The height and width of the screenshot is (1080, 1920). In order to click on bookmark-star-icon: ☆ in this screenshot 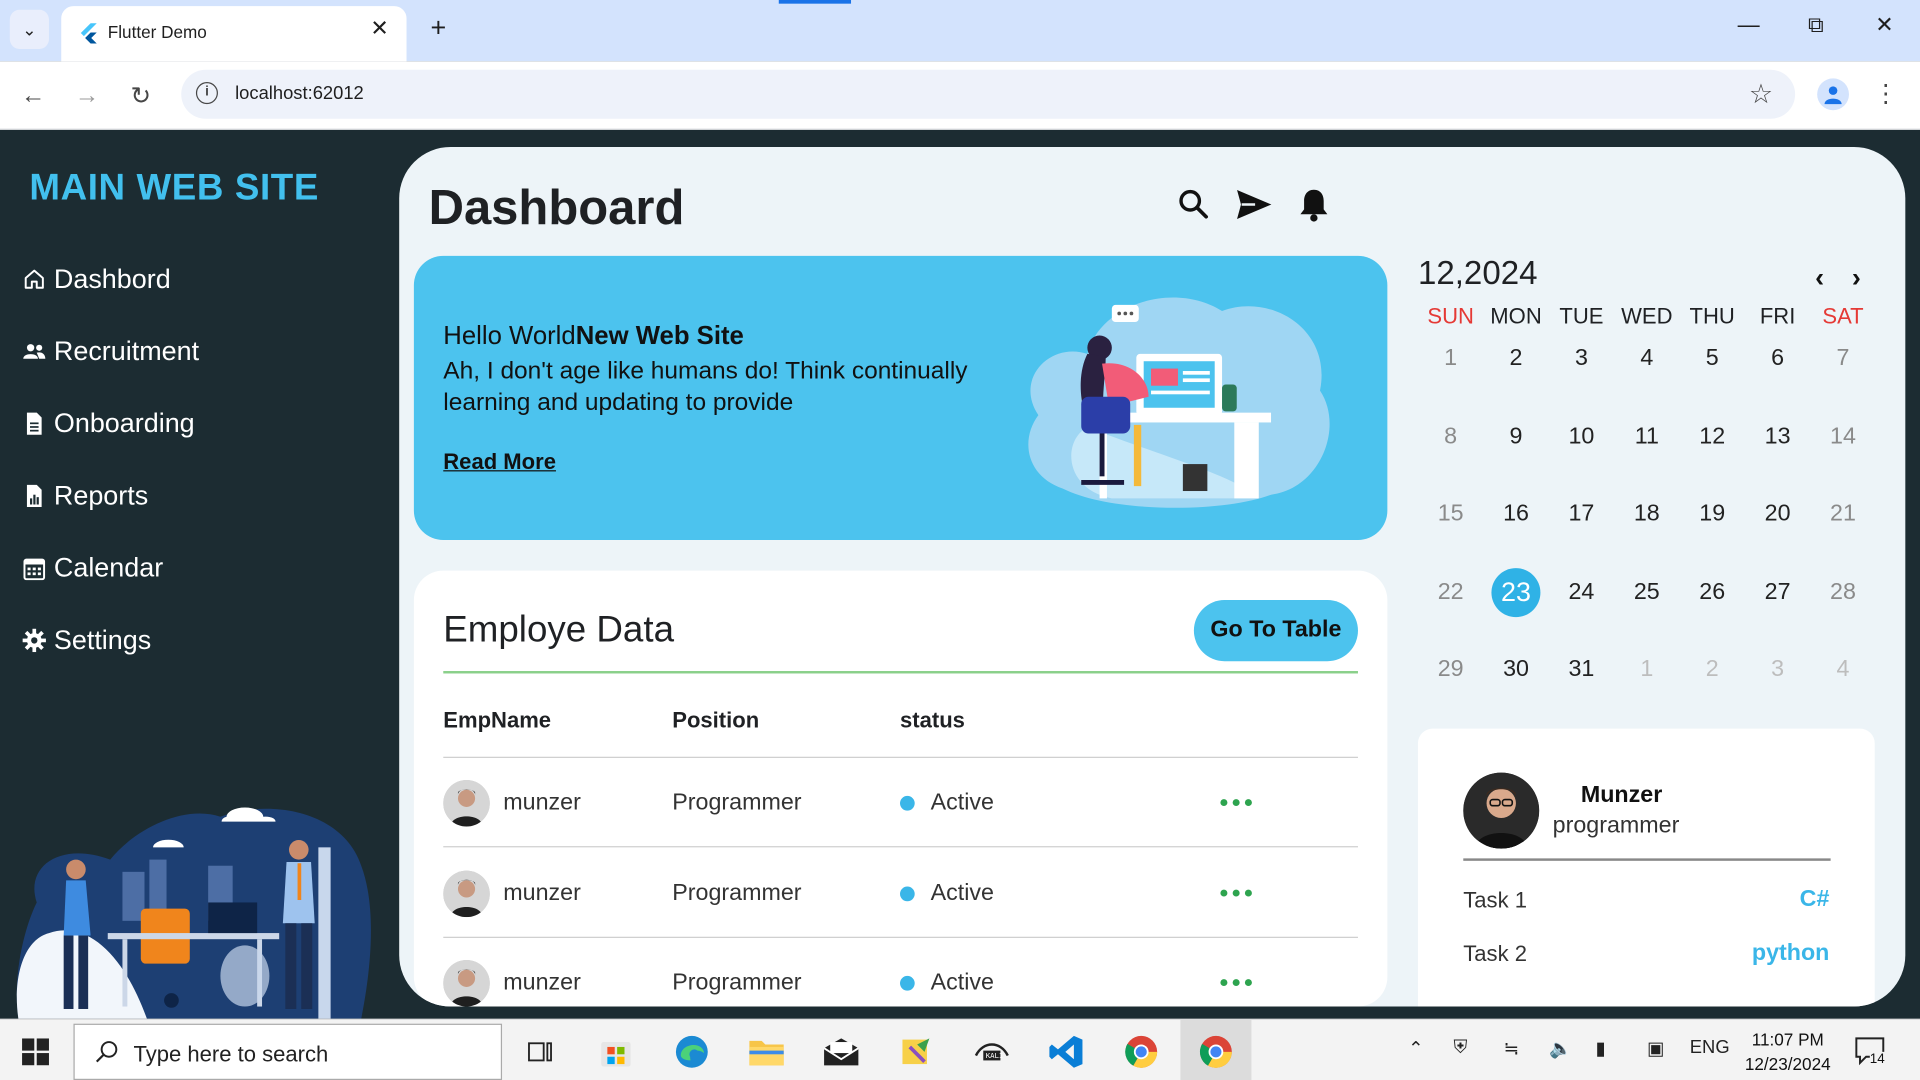, I will do `click(1761, 94)`.